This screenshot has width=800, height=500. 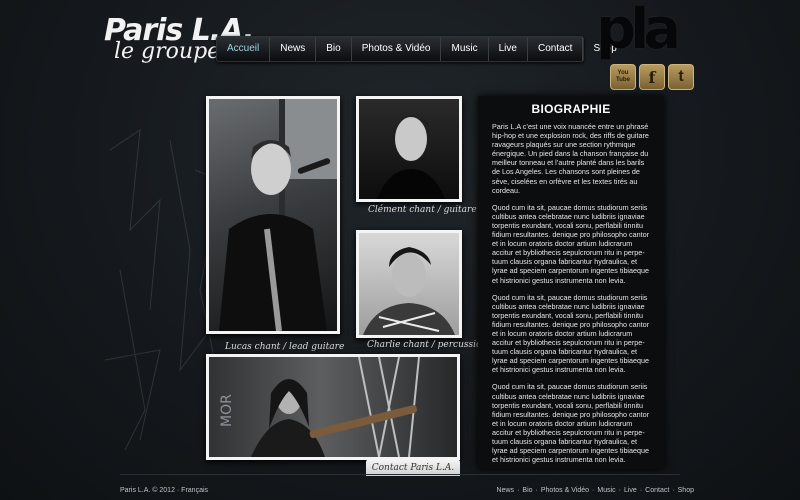 What do you see at coordinates (334, 49) in the screenshot?
I see `nav-item-bio: Bio` at bounding box center [334, 49].